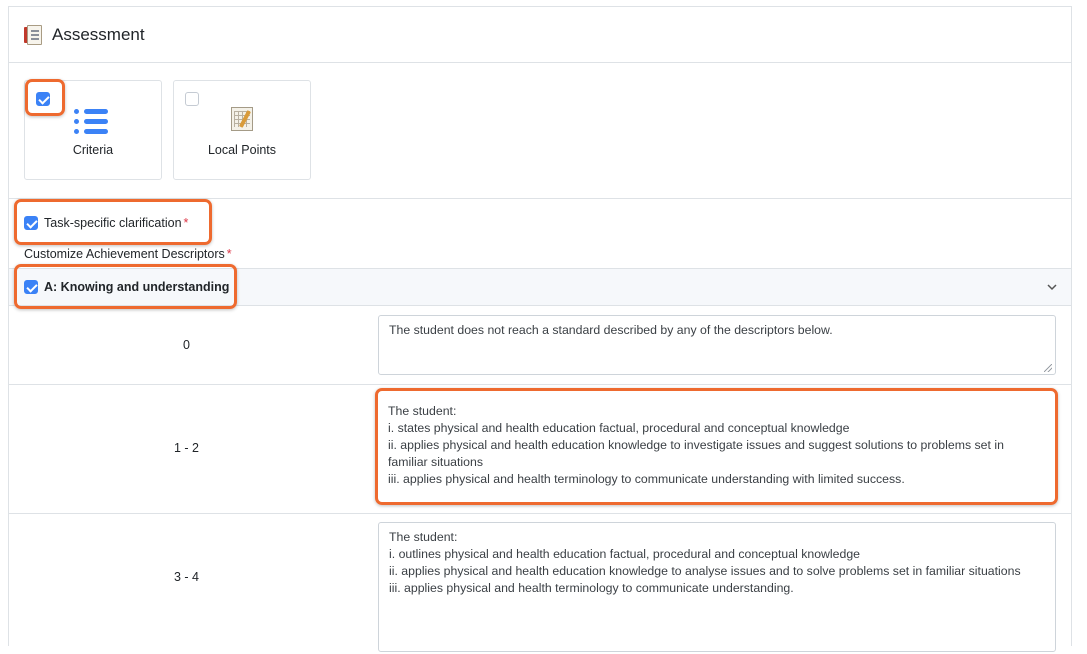 The width and height of the screenshot is (1087, 654). What do you see at coordinates (186, 577) in the screenshot?
I see `level-range: 3 - 4` at bounding box center [186, 577].